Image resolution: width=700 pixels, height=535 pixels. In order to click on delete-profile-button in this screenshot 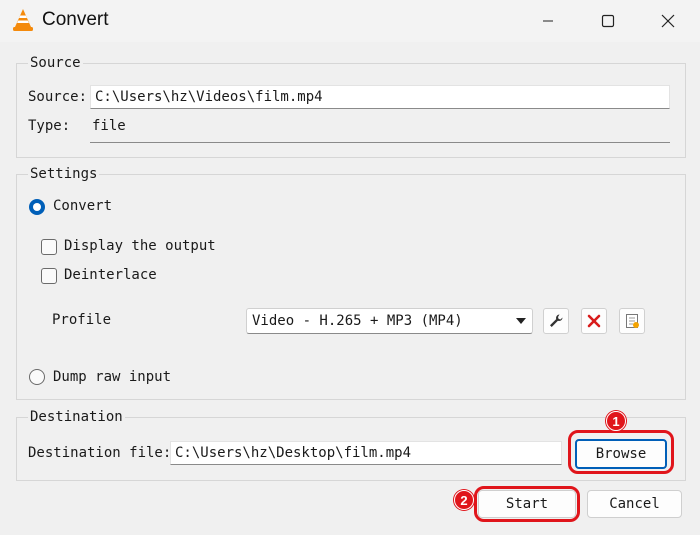, I will do `click(594, 321)`.